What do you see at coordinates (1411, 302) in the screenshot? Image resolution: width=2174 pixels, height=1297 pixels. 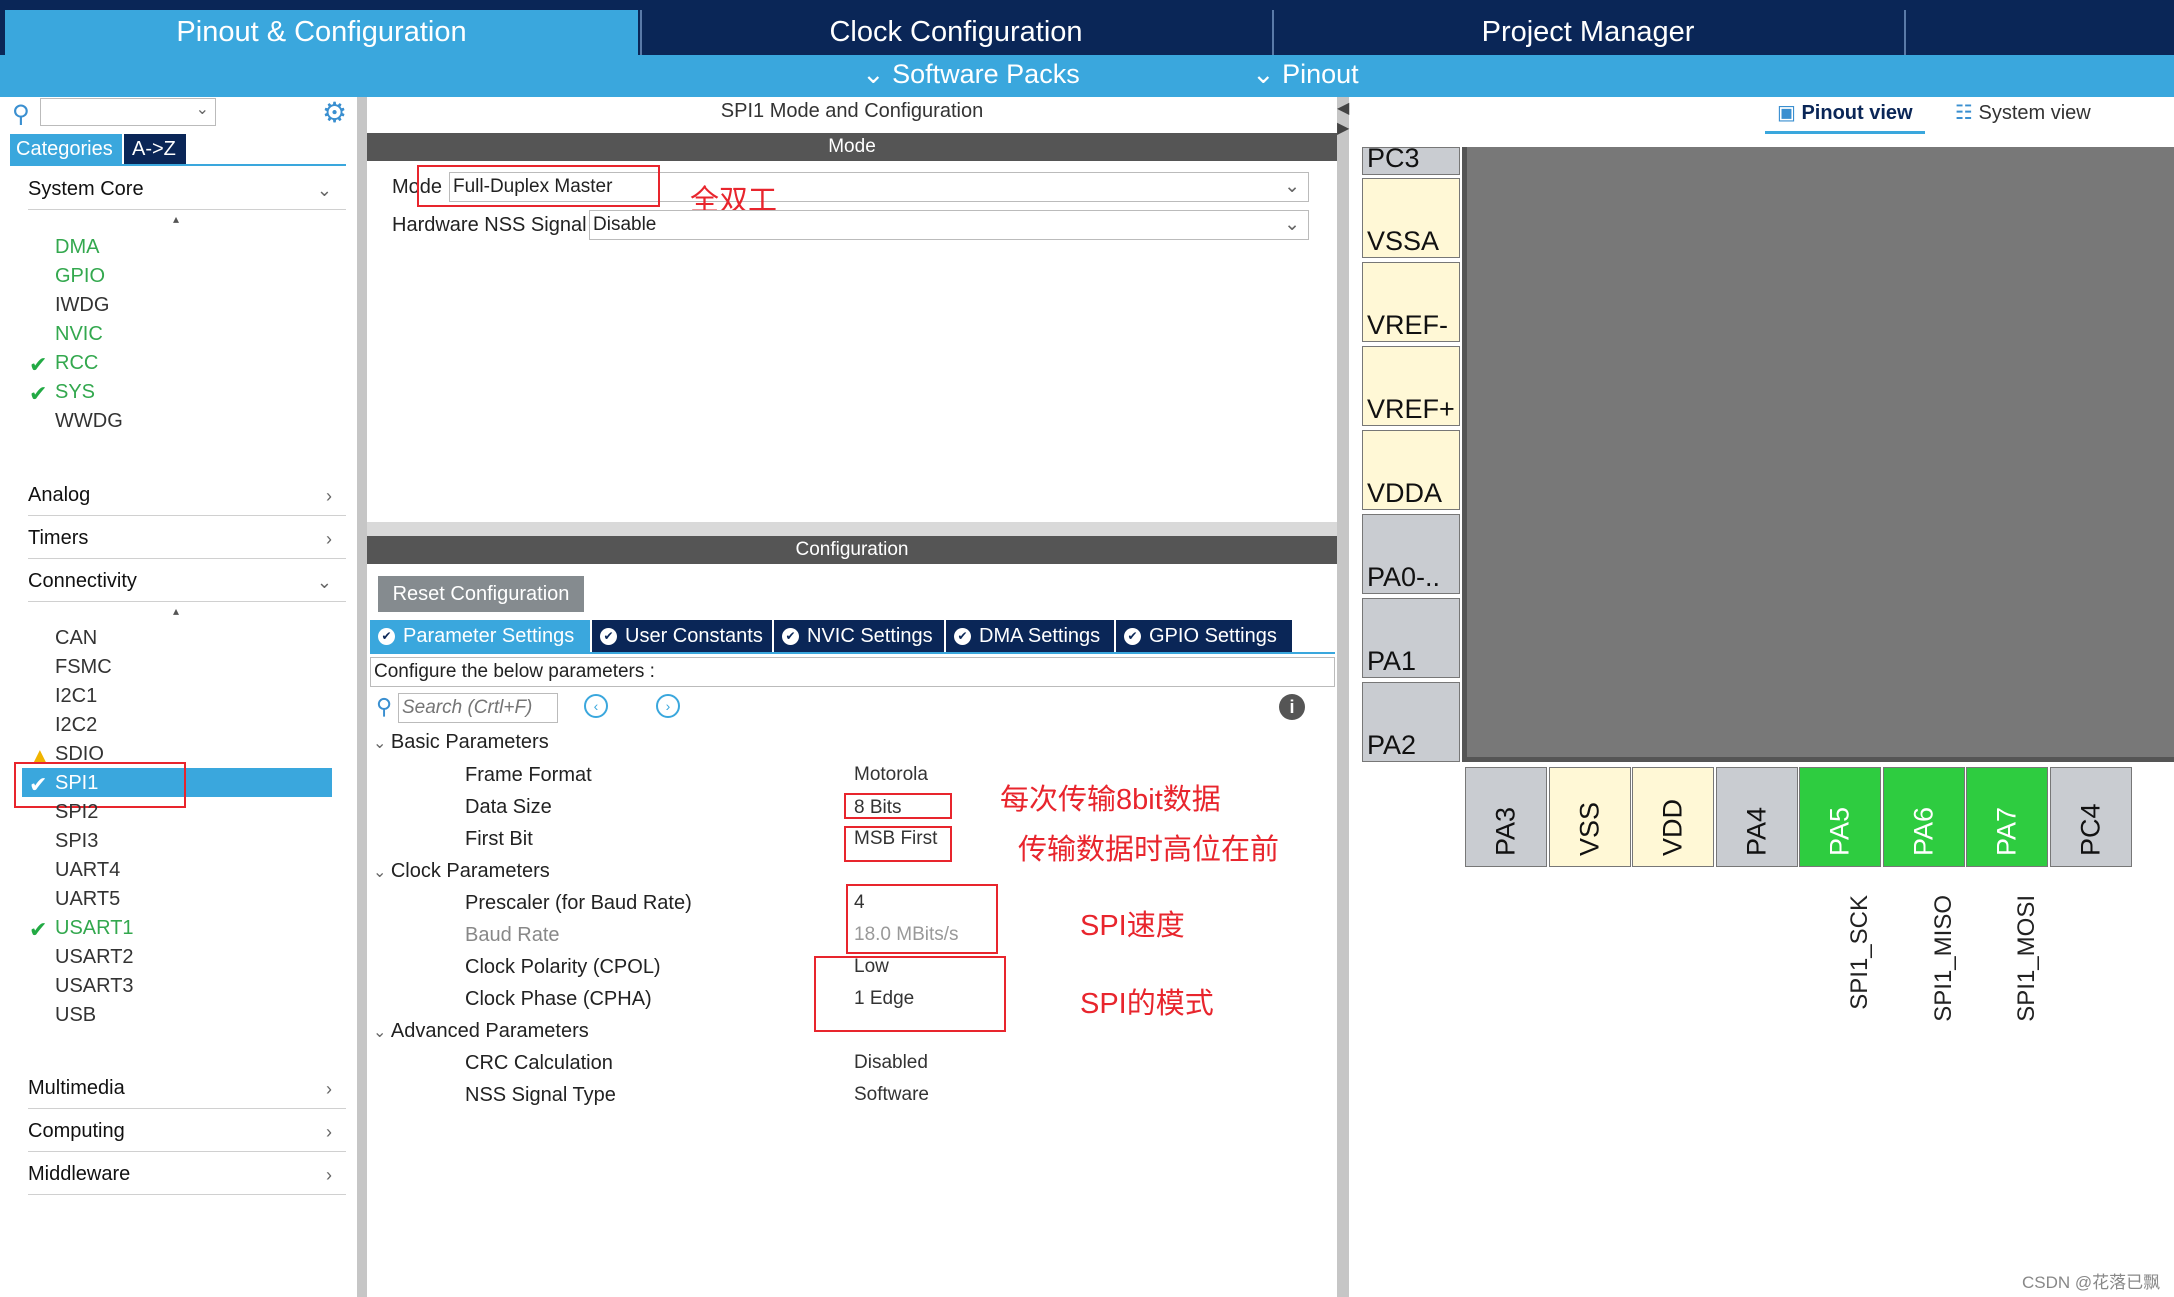 I see `pin-vref-: VREF-` at bounding box center [1411, 302].